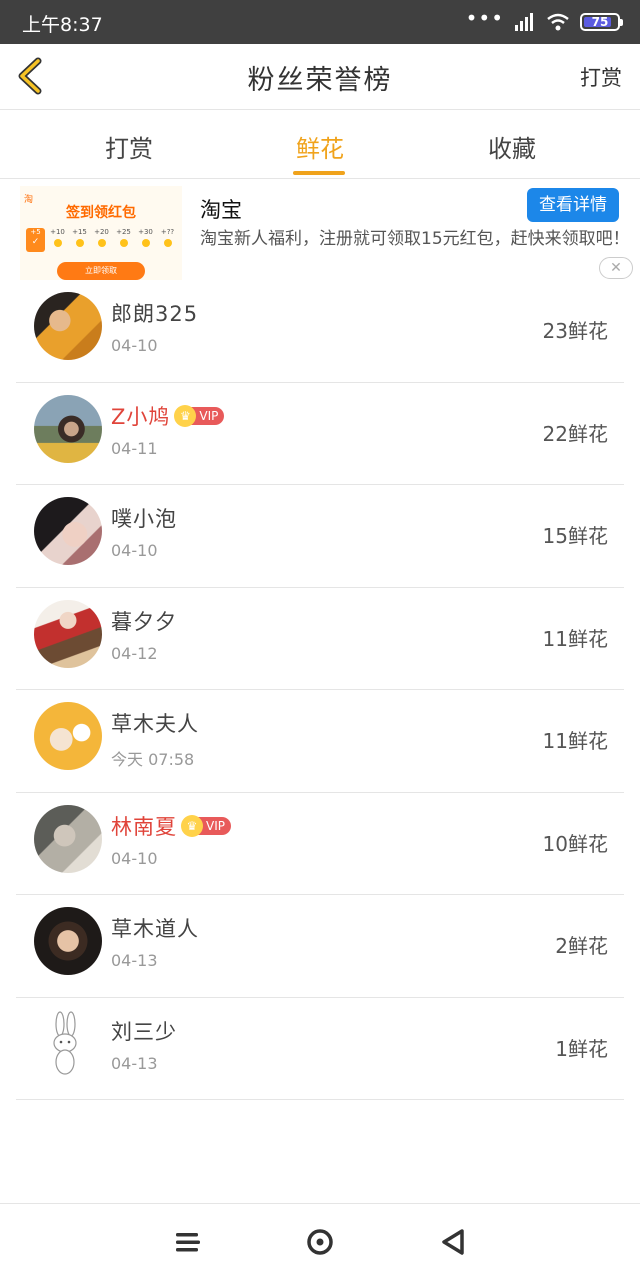 Image resolution: width=640 pixels, height=1280 pixels. What do you see at coordinates (601, 77) in the screenshot?
I see `reward-button: 打赏` at bounding box center [601, 77].